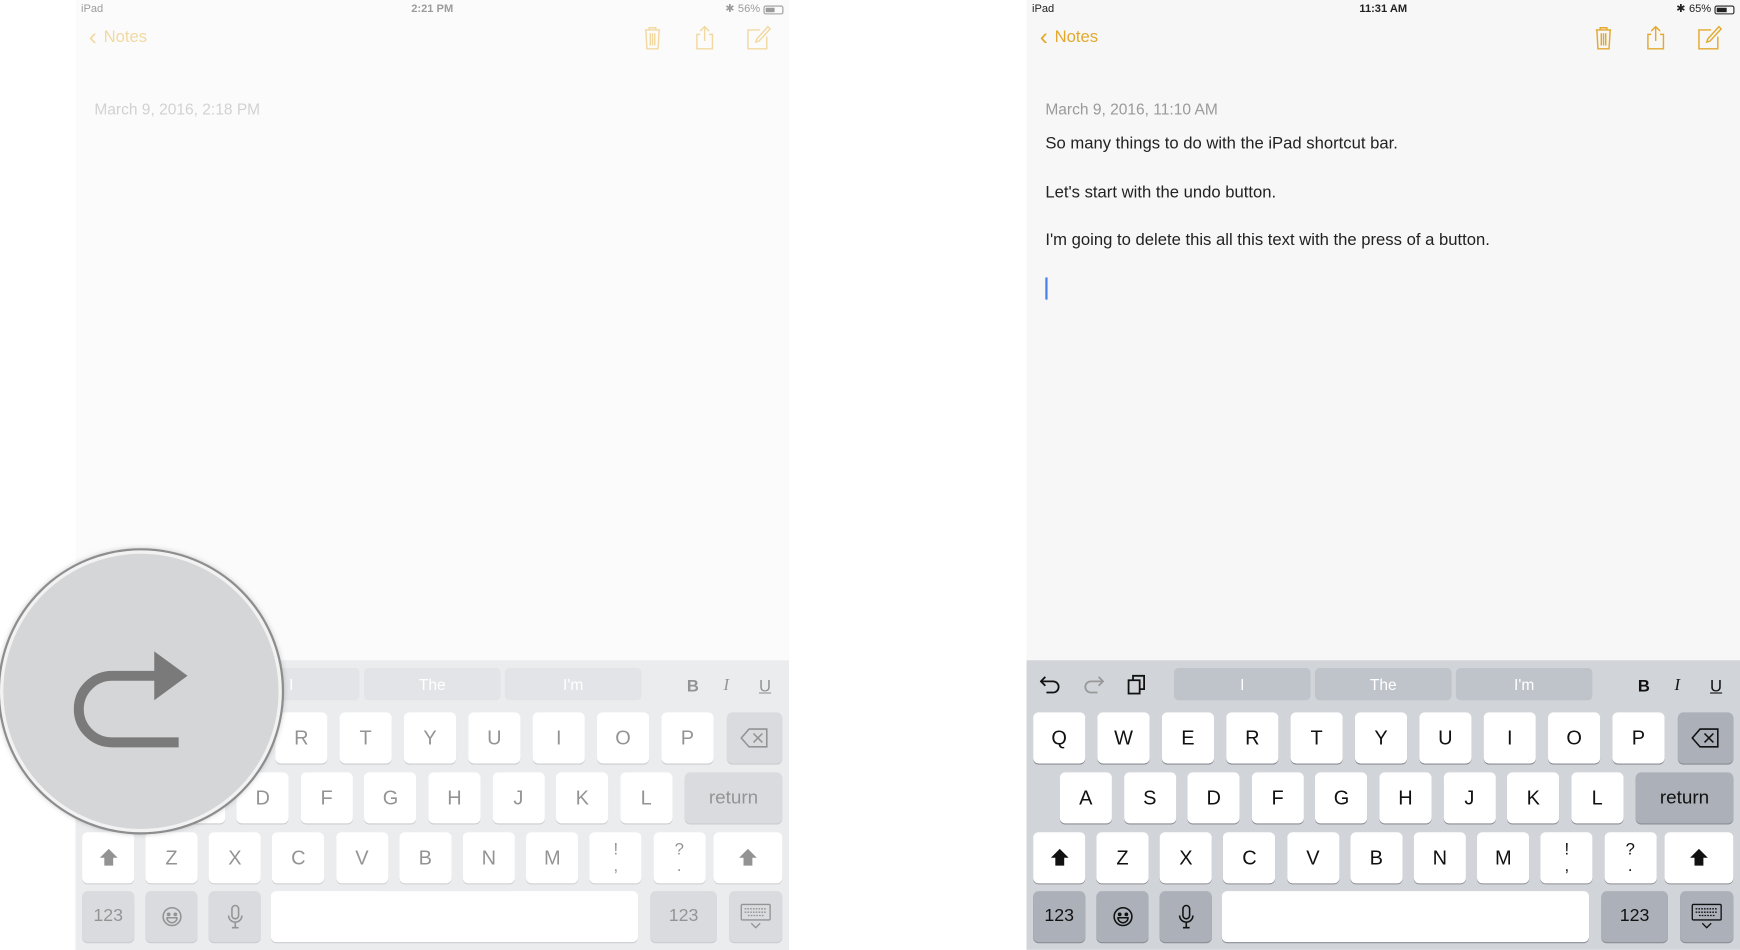  Describe the element at coordinates (1093, 687) in the screenshot. I see `redo-button` at that location.